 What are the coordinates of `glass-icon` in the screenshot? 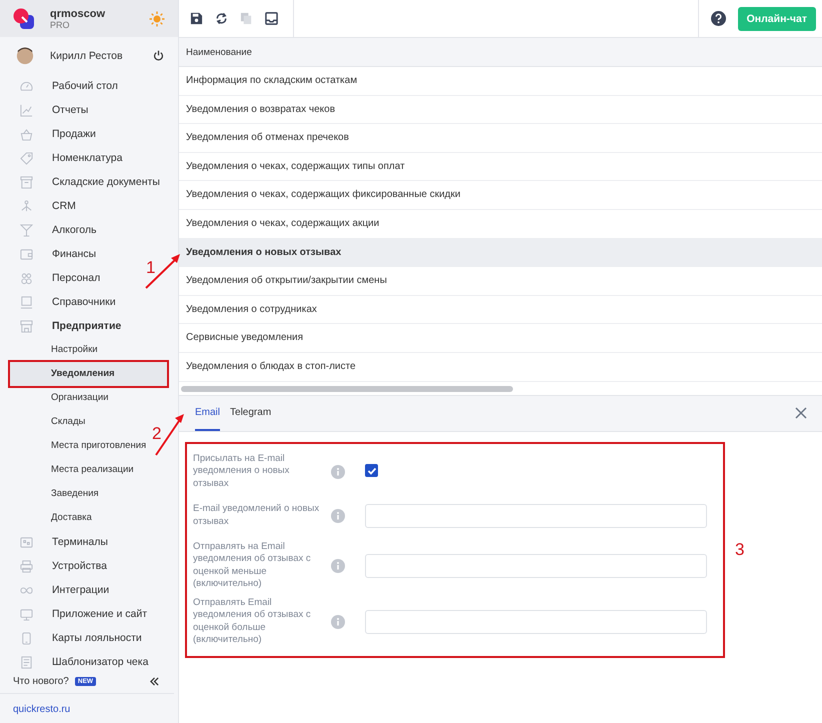 It's located at (26, 230).